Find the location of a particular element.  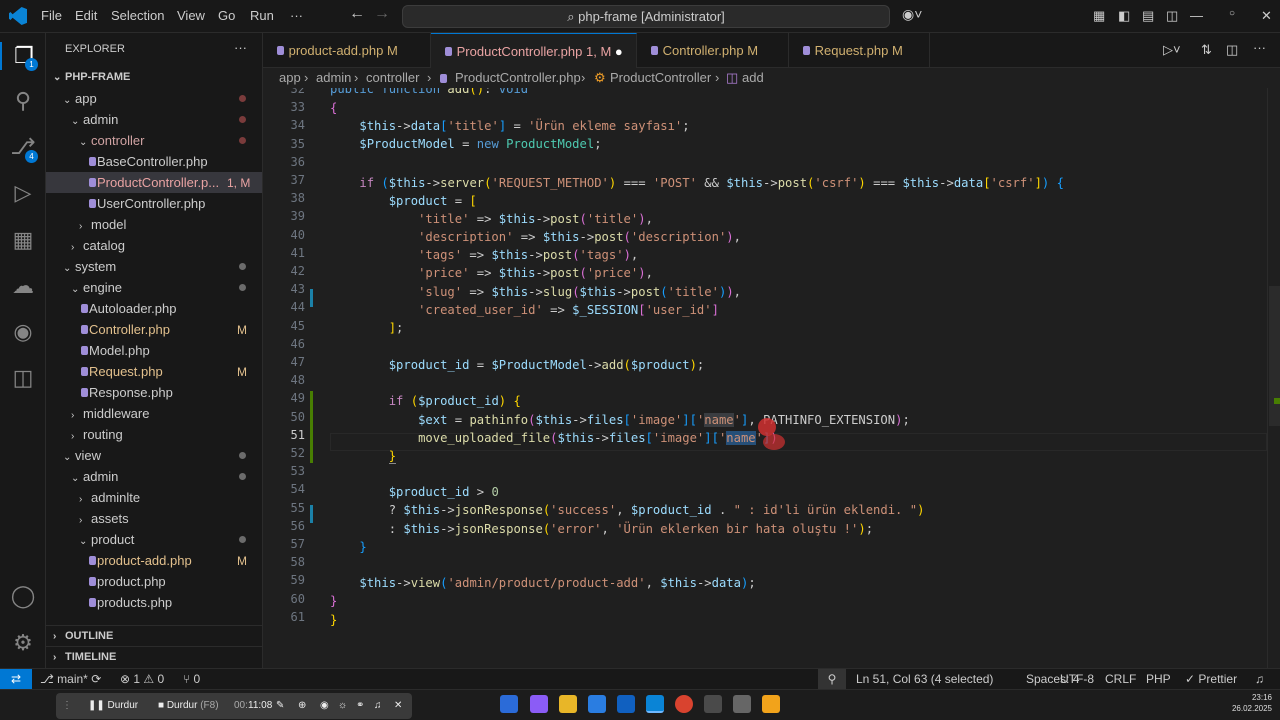

explorer-more-icon: ··· is located at coordinates (240, 47).